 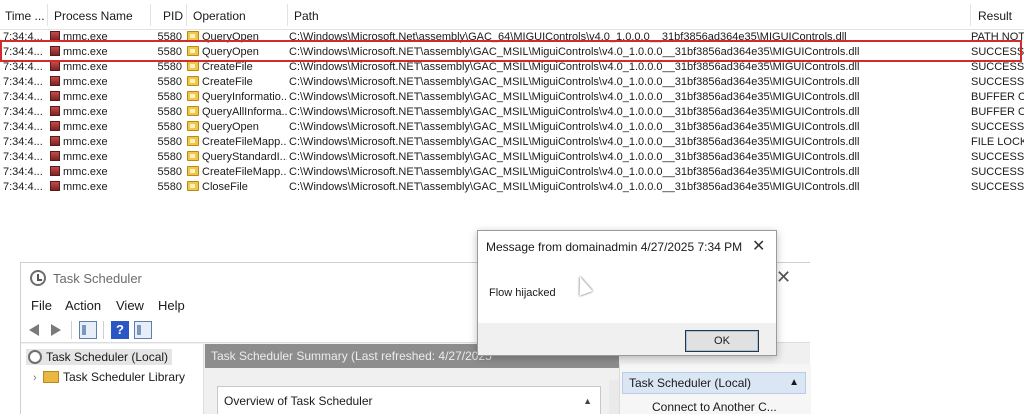 I want to click on show-hide-console-tree-icon, so click(x=88, y=330).